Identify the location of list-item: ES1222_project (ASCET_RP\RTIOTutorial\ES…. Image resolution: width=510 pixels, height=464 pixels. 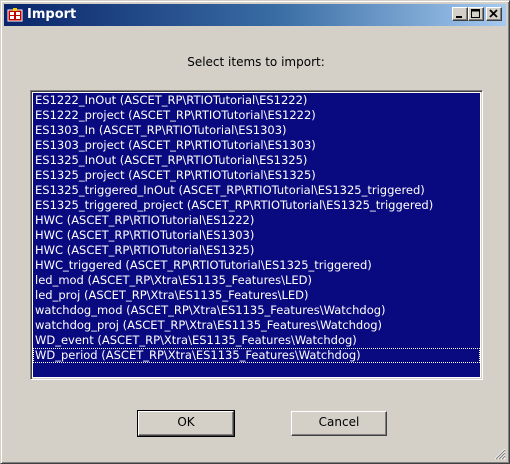
(256, 115).